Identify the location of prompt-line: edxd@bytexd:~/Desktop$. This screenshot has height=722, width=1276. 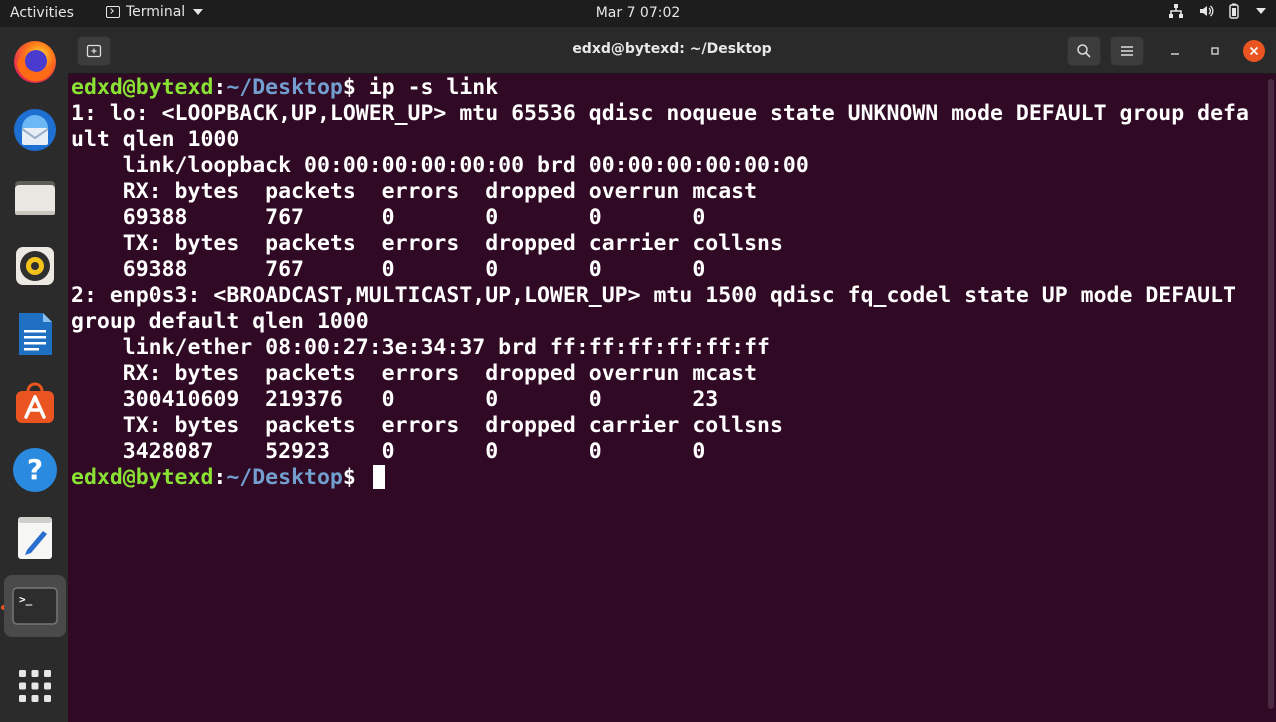
(667, 478).